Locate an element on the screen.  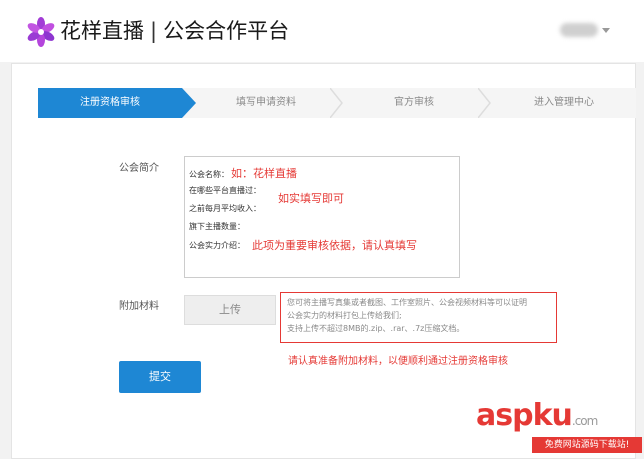
chevron-down-icon is located at coordinates (606, 30).